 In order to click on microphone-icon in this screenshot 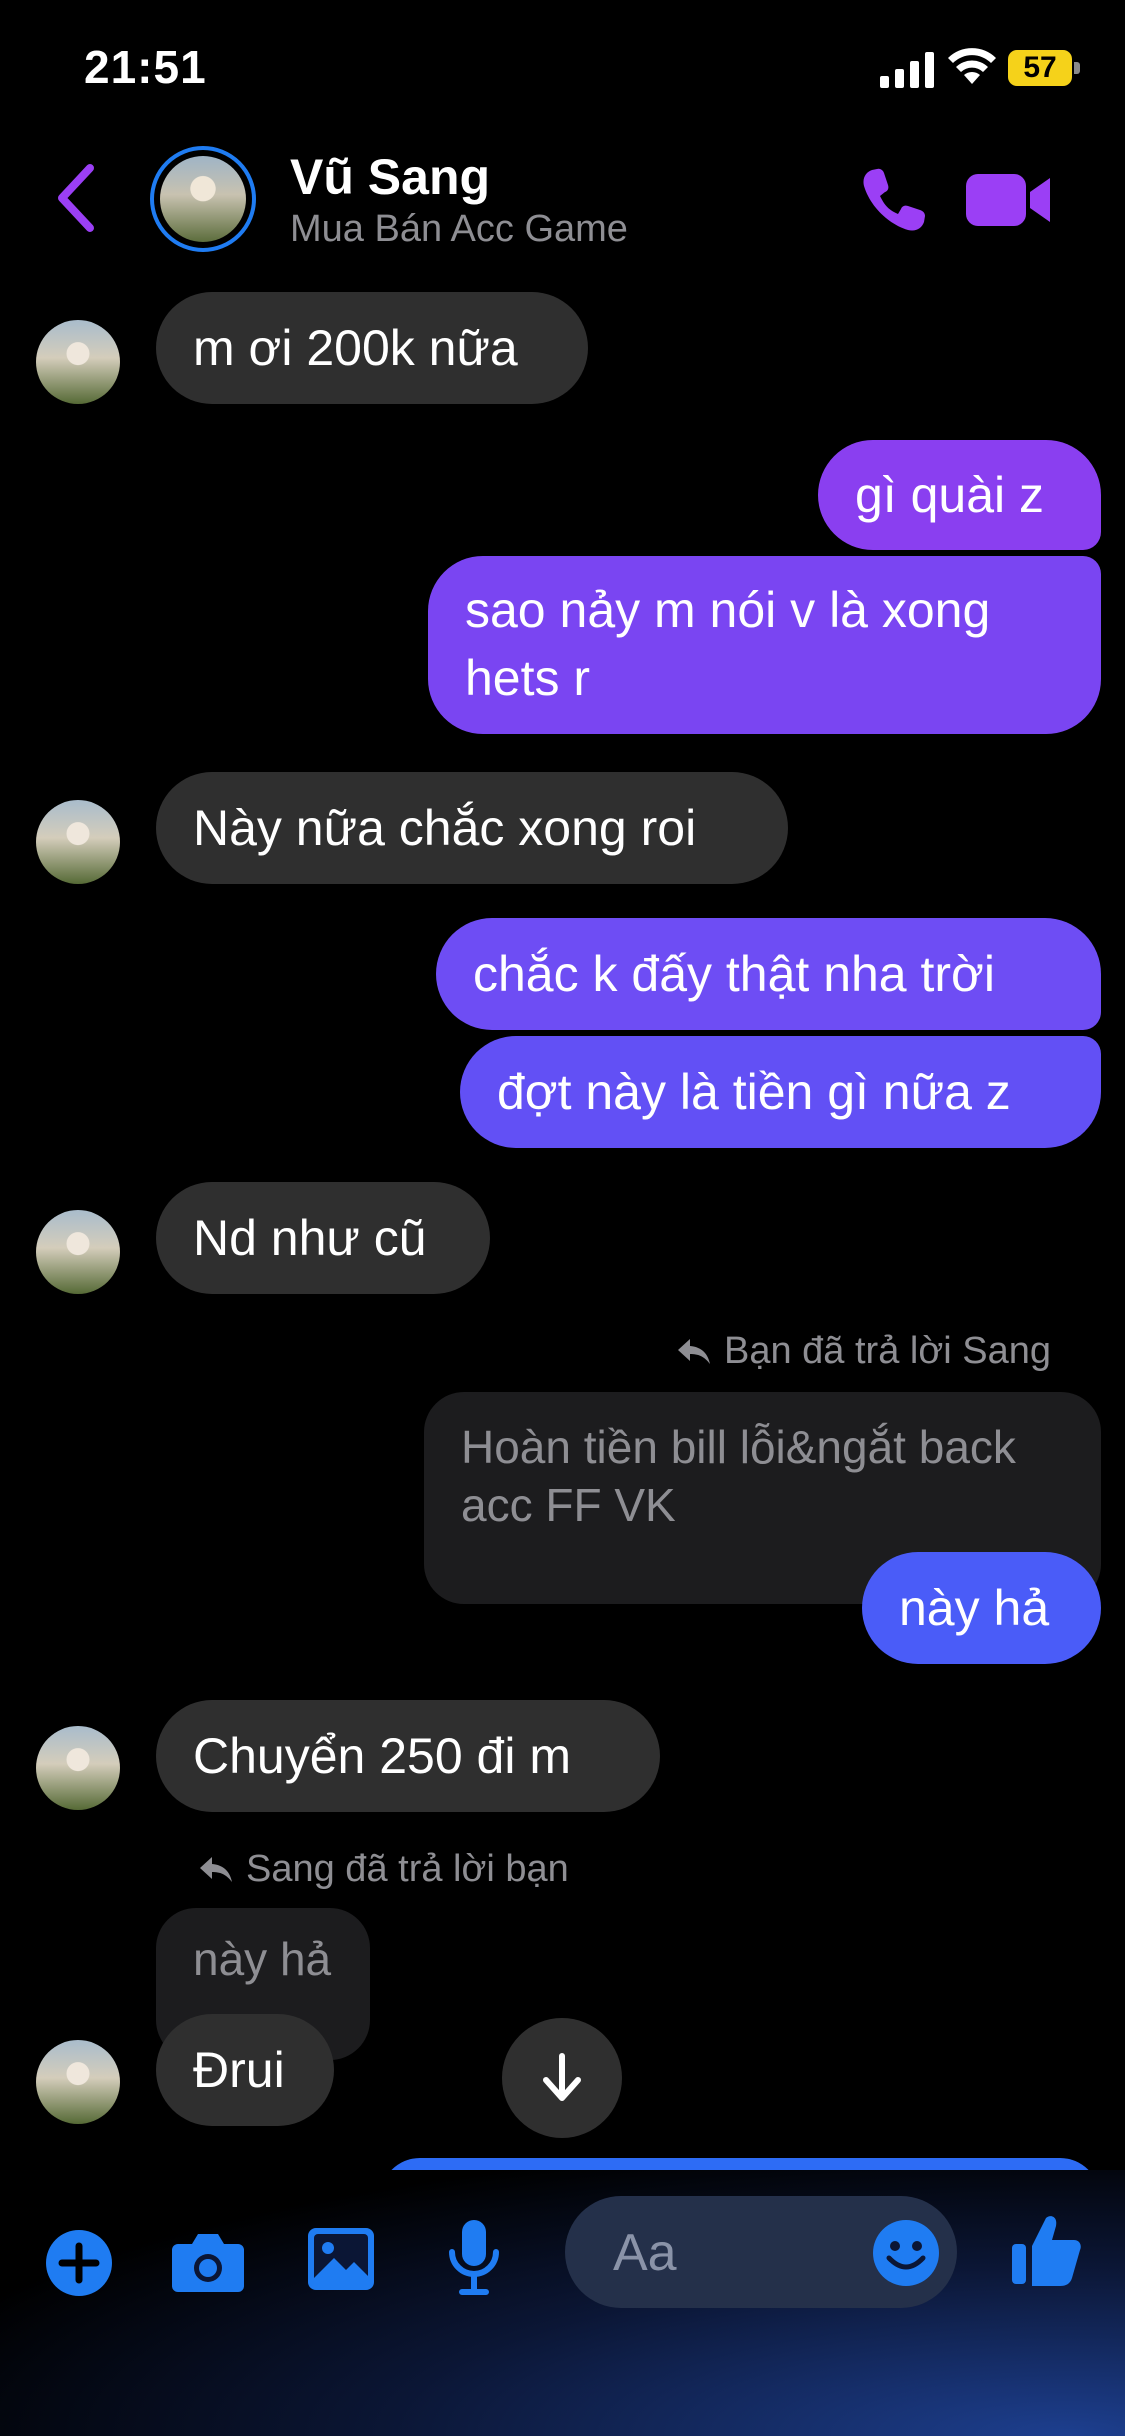, I will do `click(474, 2258)`.